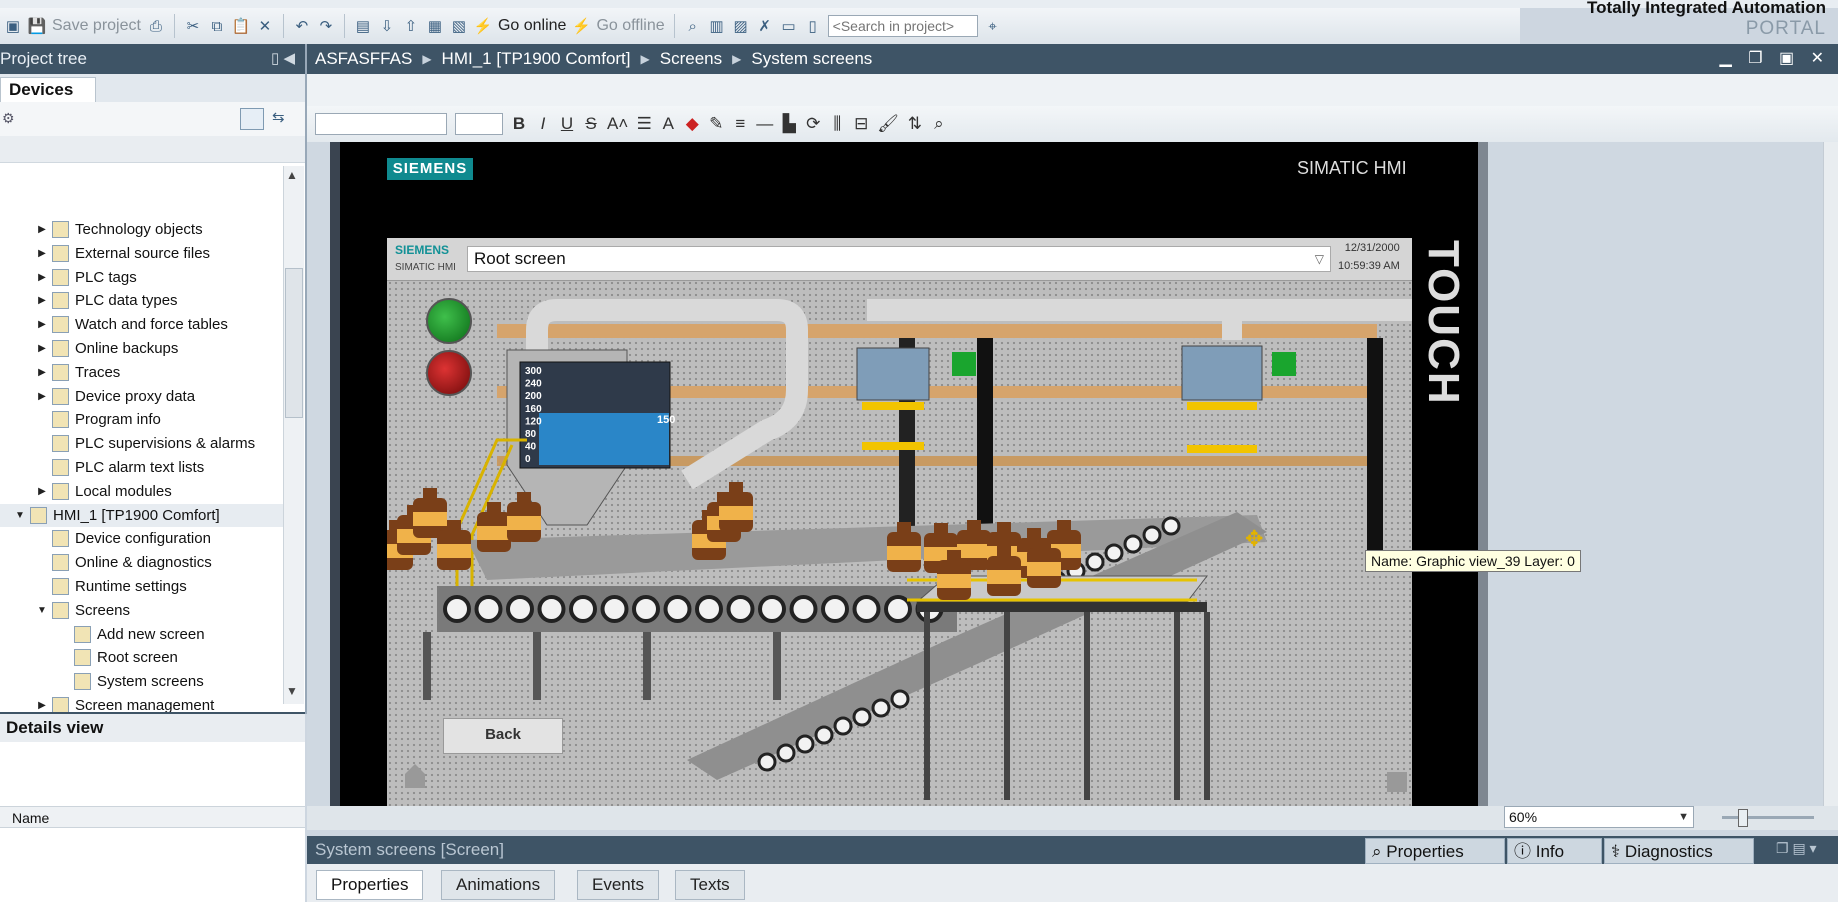 This screenshot has width=1838, height=902. Describe the element at coordinates (381, 124) in the screenshot. I see `font-family-select` at that location.